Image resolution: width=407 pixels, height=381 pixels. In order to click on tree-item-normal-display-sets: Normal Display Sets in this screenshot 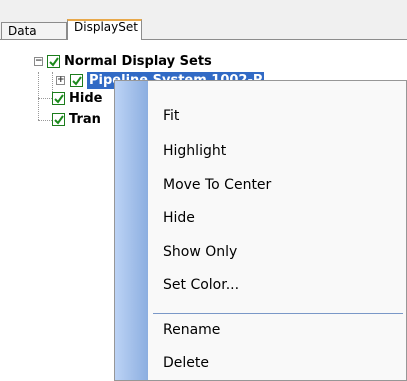, I will do `click(138, 61)`.